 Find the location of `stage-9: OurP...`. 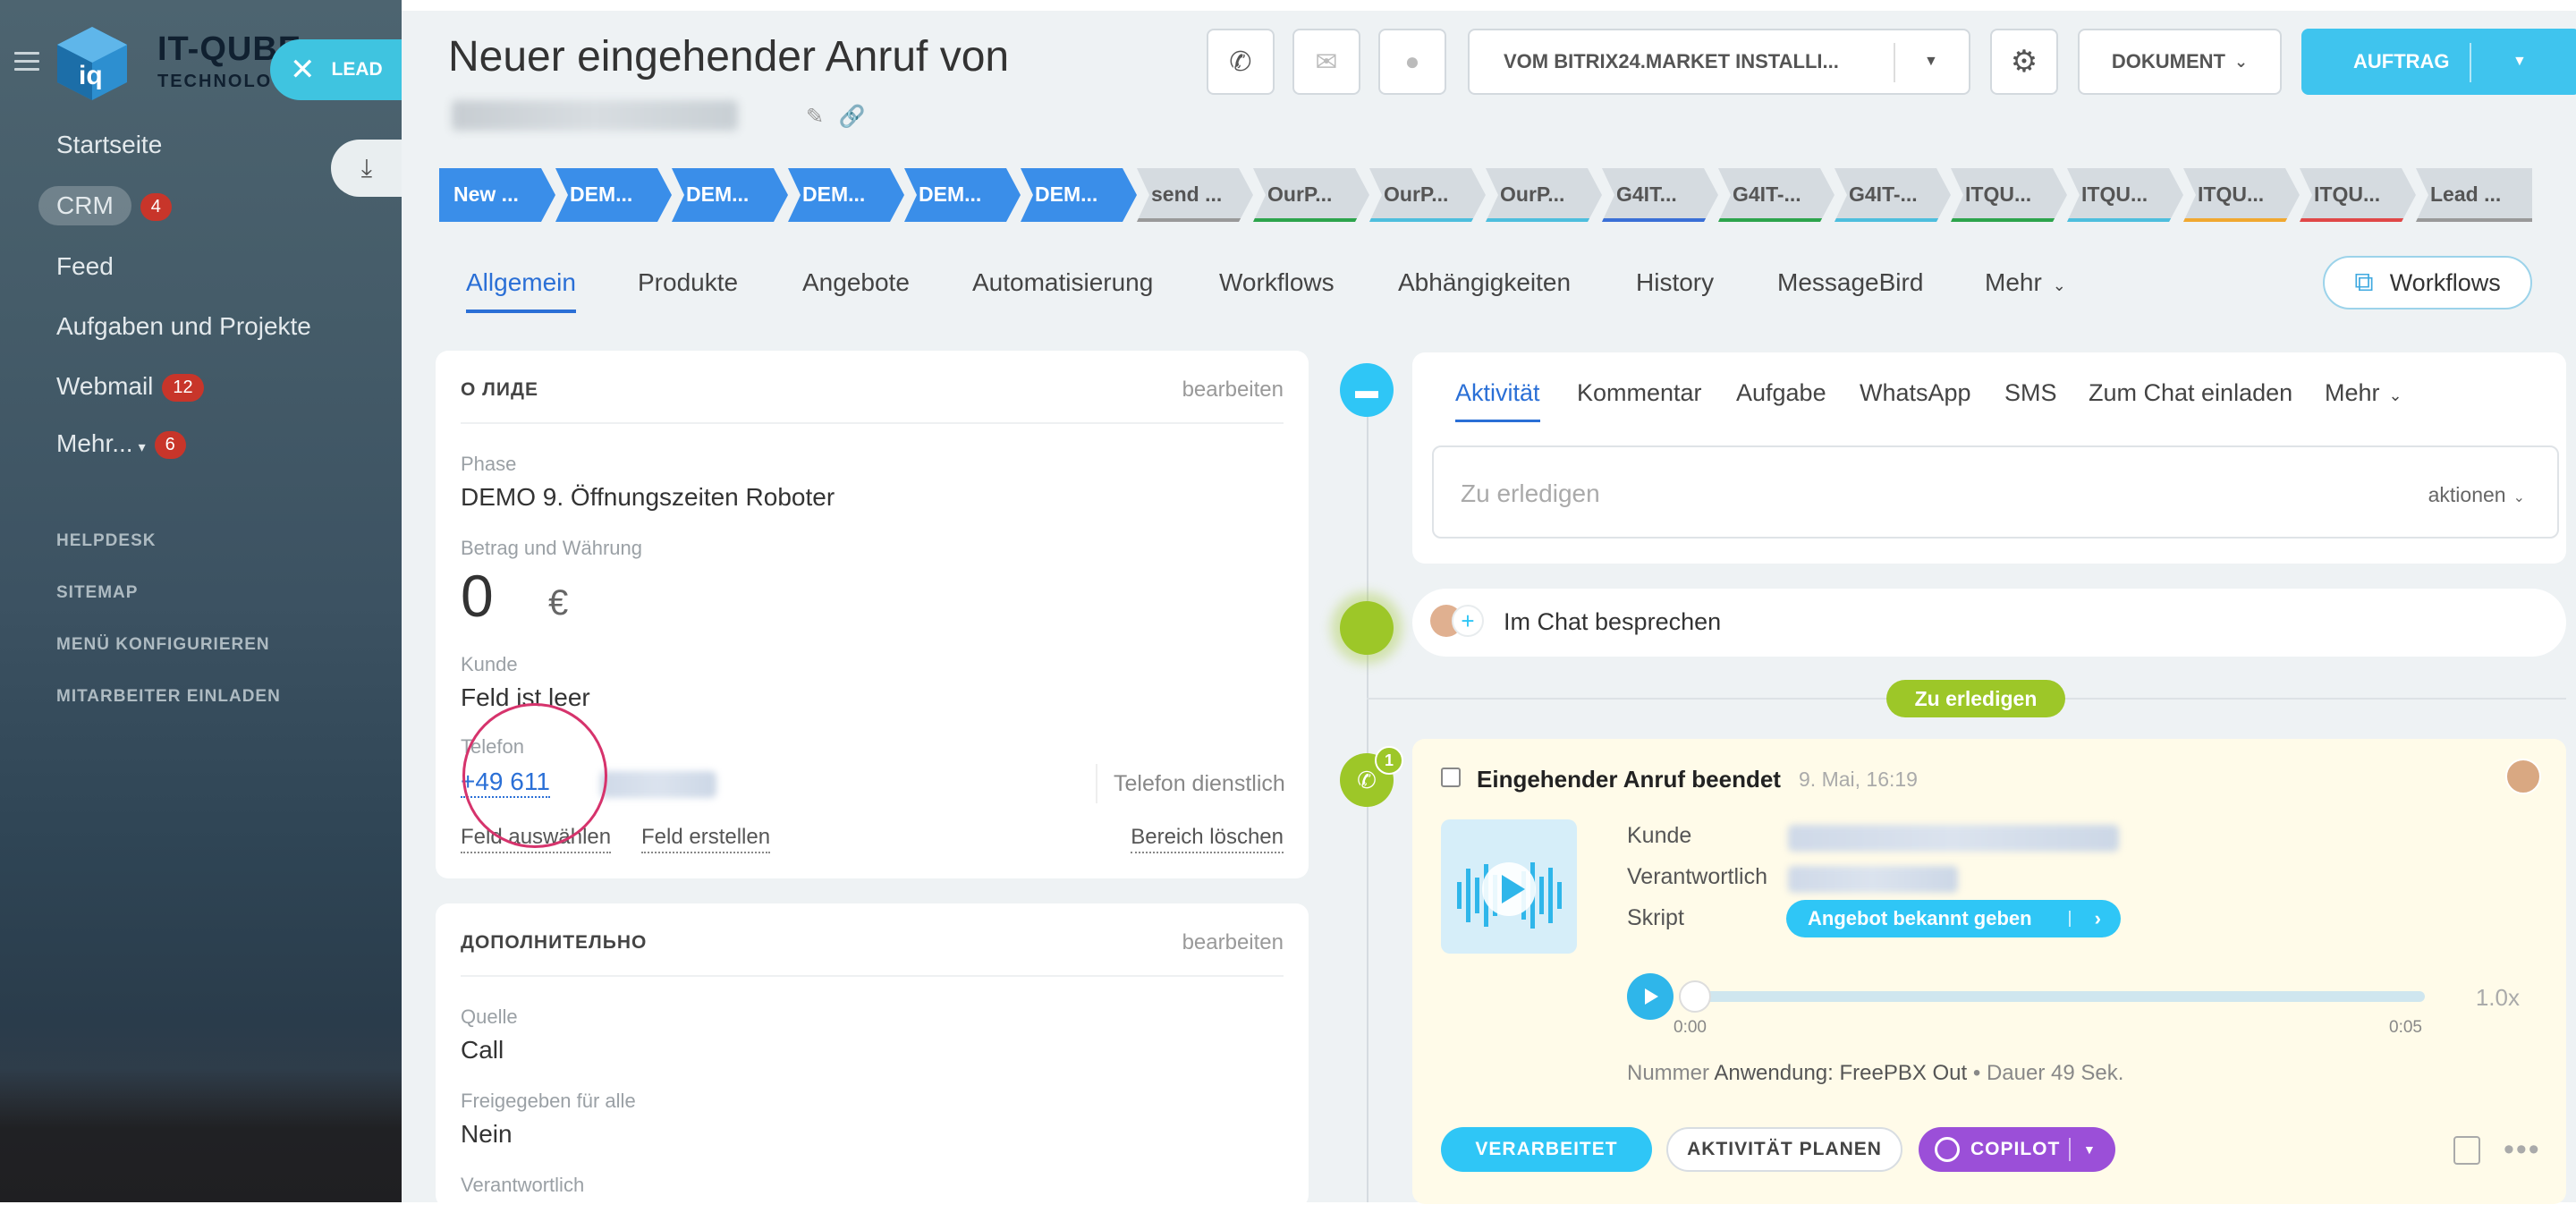

stage-9: OurP... is located at coordinates (1544, 195).